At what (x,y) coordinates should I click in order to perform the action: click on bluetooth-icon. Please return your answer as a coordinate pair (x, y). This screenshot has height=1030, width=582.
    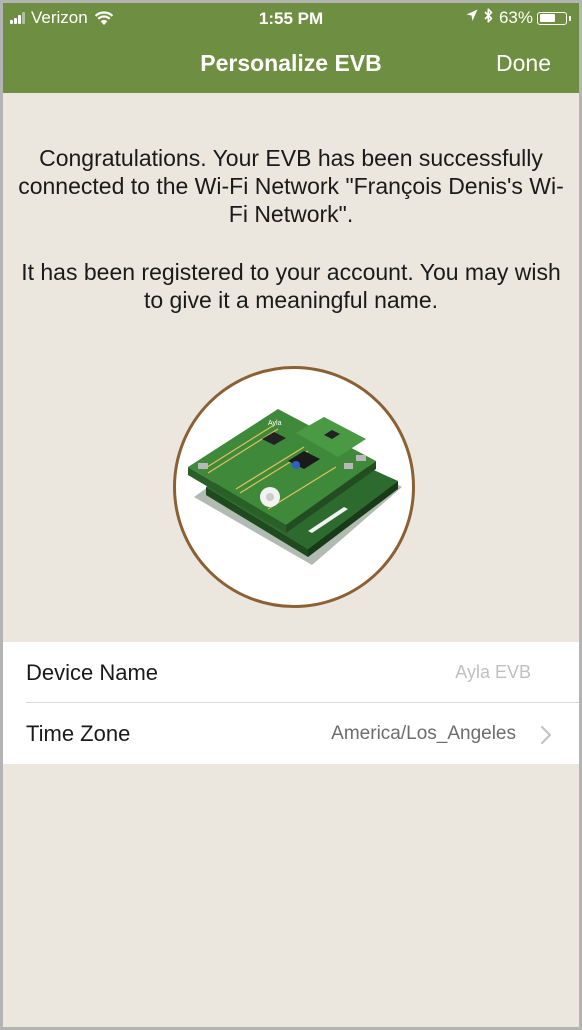
    Looking at the image, I should click on (488, 18).